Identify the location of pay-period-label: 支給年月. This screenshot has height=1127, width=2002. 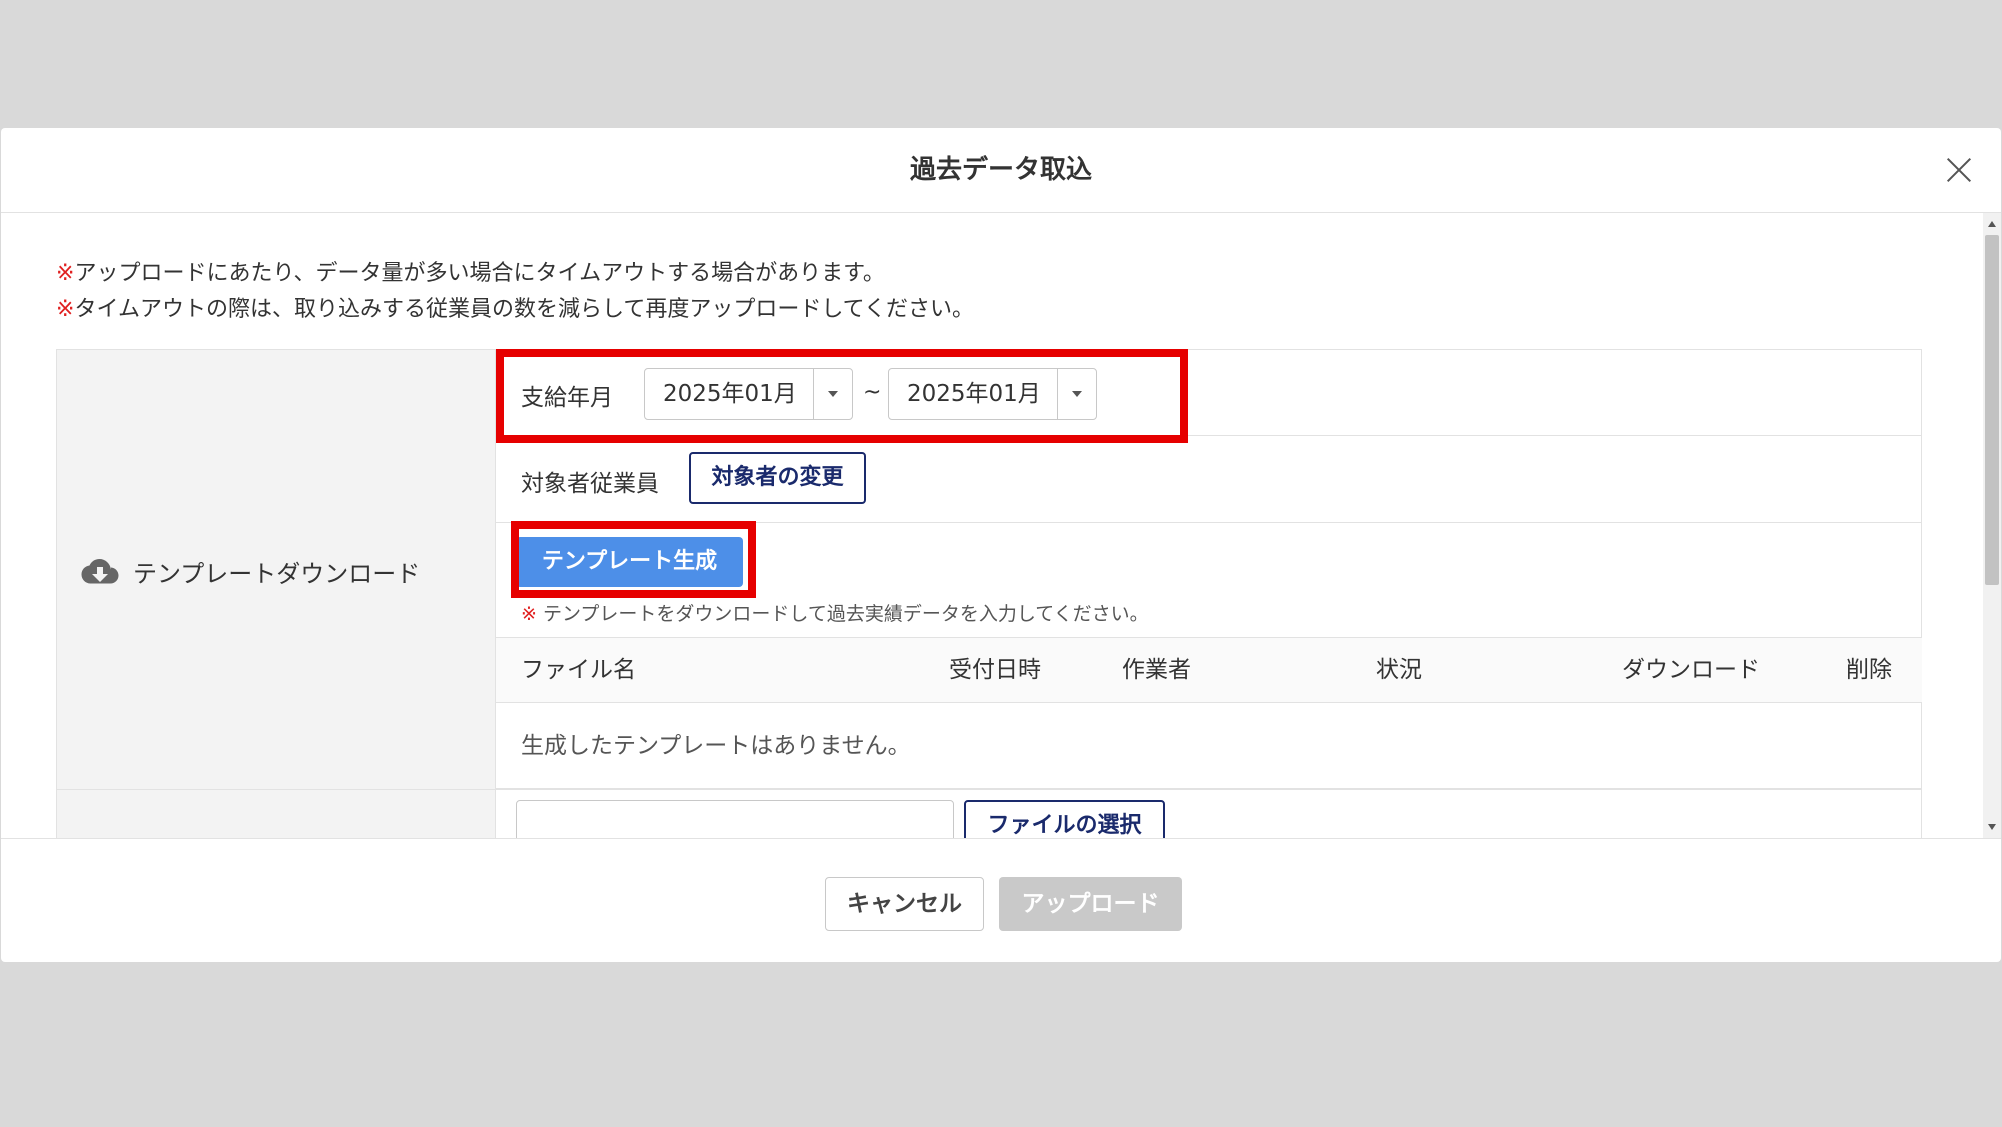
(567, 398).